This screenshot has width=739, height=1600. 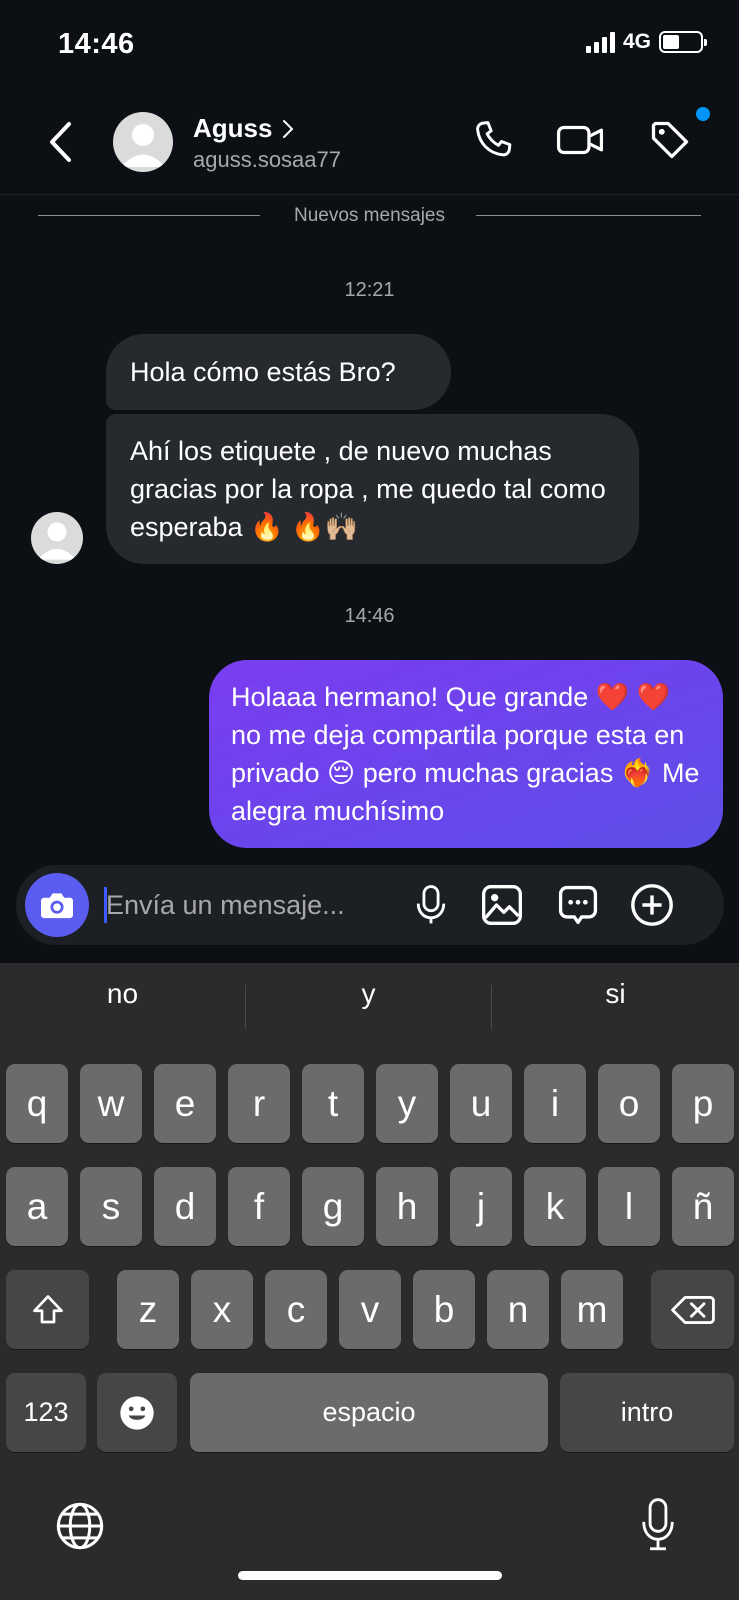 I want to click on numbers-key: 123, so click(x=46, y=1412).